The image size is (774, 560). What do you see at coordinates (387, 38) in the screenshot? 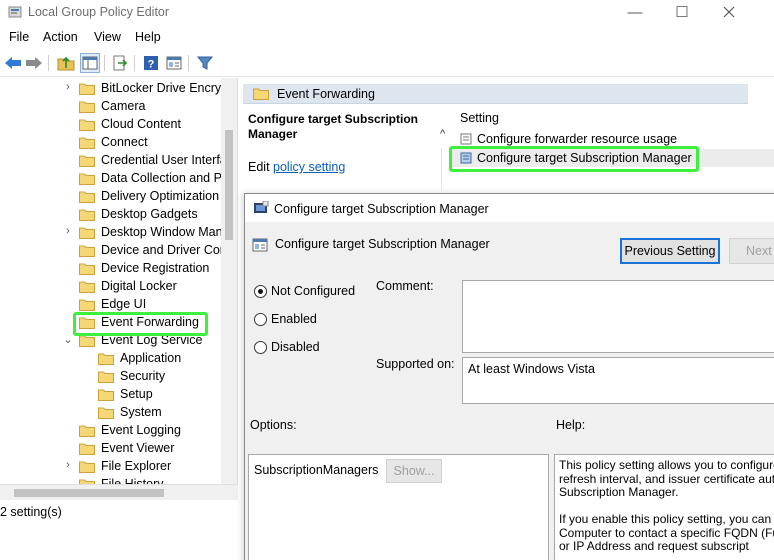
I see `menu-bar: File Action View Help` at bounding box center [387, 38].